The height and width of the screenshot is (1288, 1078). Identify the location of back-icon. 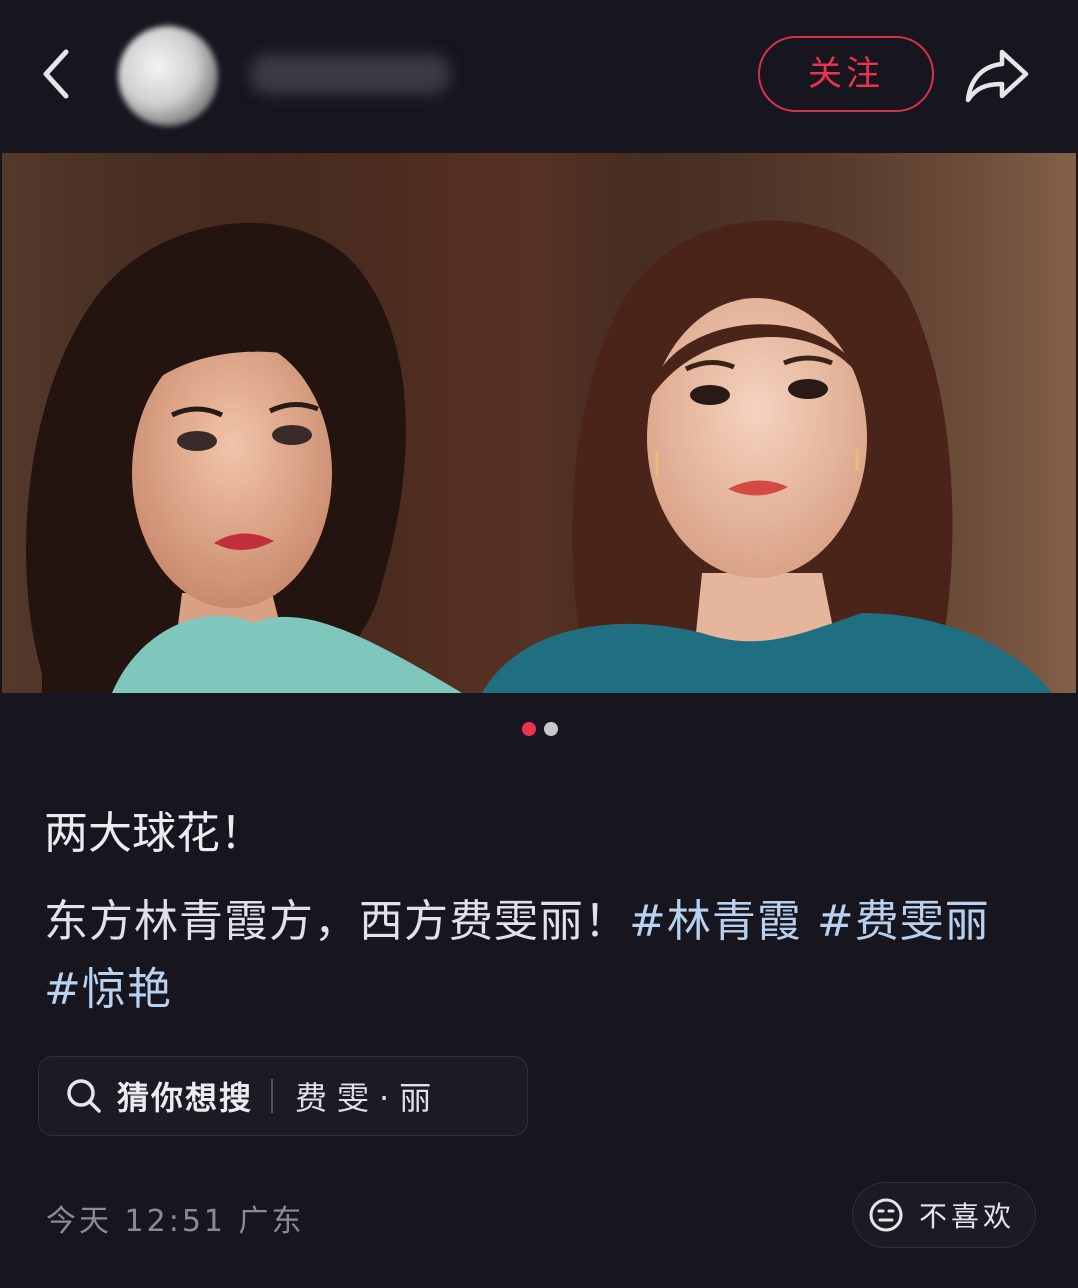
(59, 74).